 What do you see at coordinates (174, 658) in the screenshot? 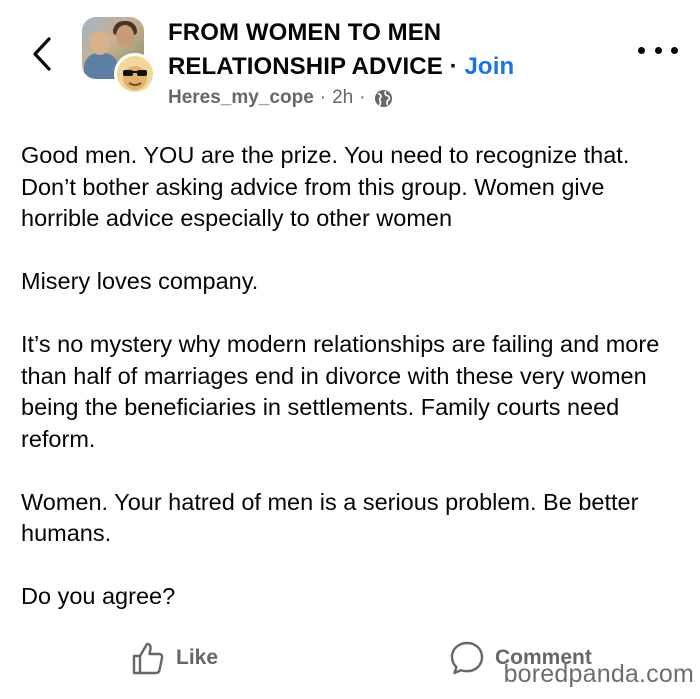
I see `like-button: Like` at bounding box center [174, 658].